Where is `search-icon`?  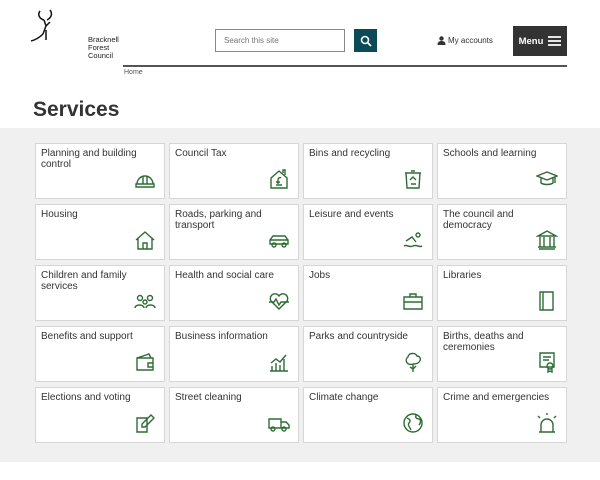 search-icon is located at coordinates (366, 41).